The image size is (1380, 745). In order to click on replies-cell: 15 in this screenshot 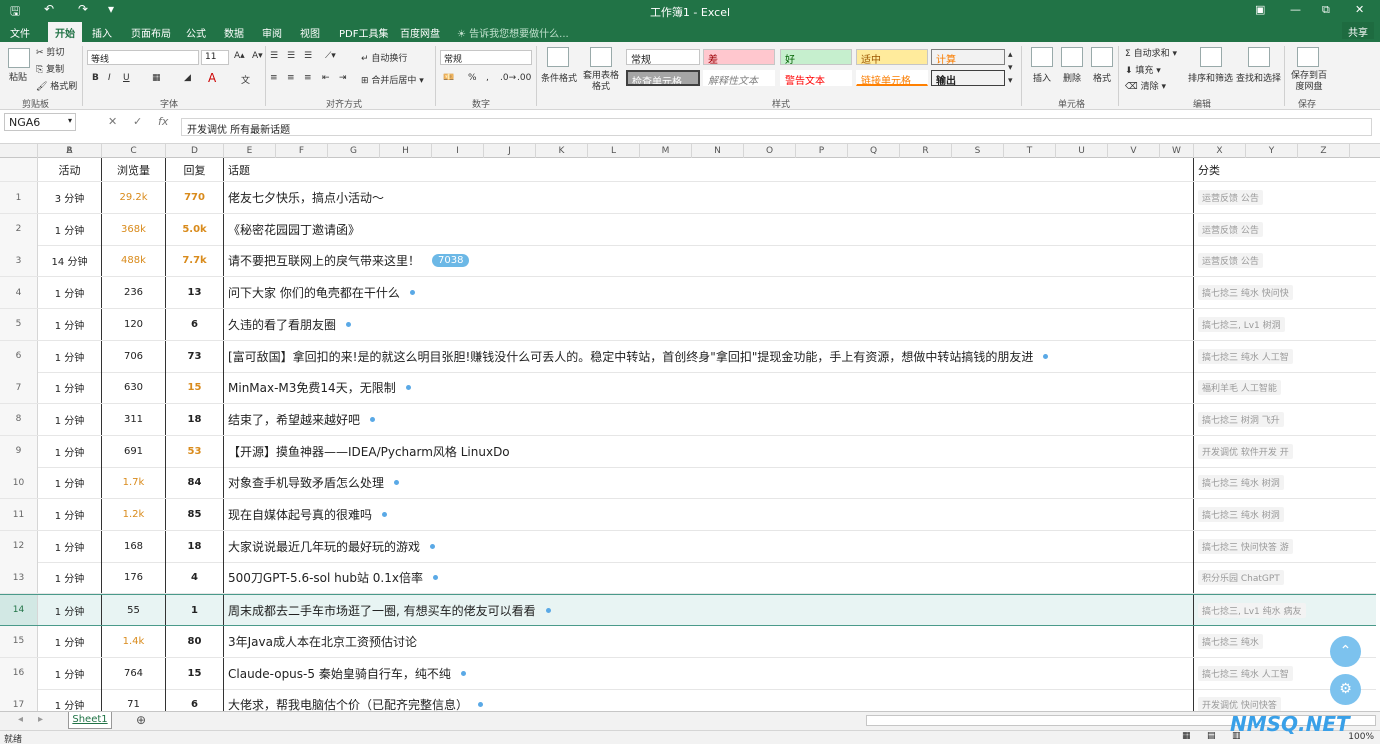, I will do `click(195, 388)`.